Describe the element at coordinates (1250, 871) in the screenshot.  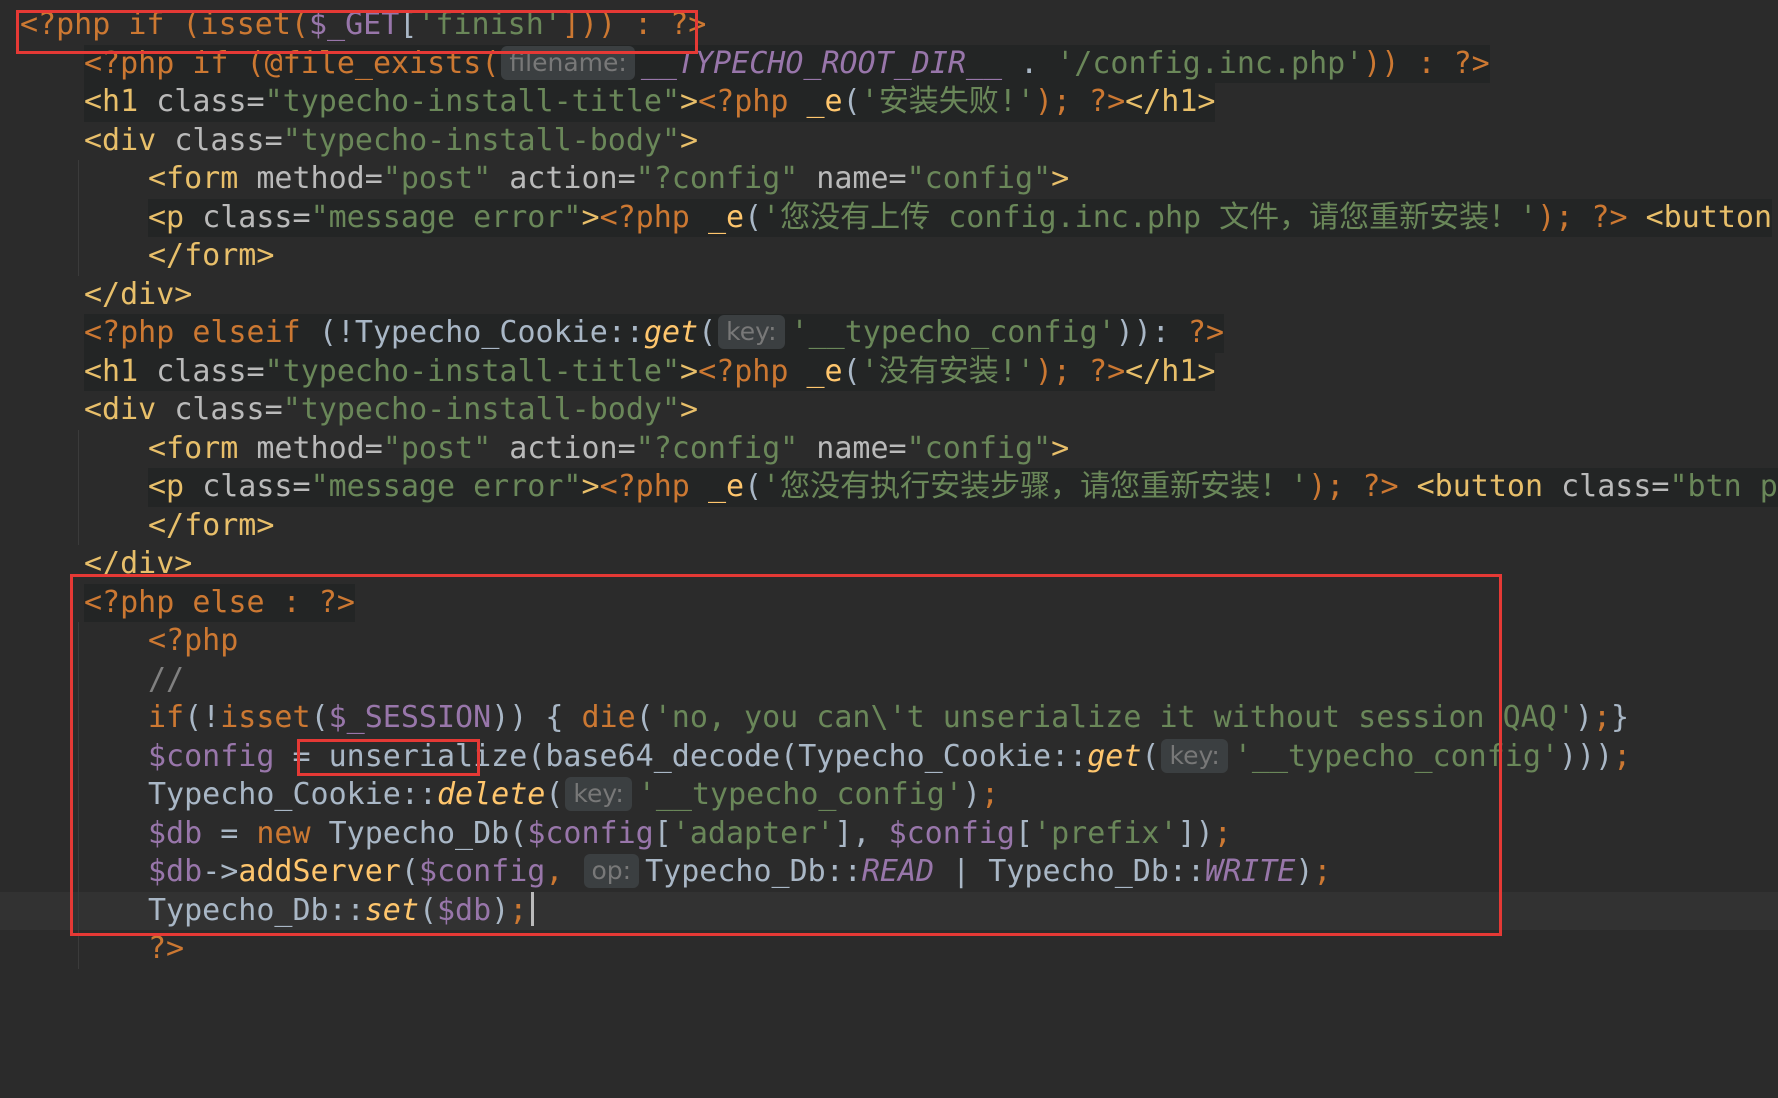
I see `code-token: WRITE` at that location.